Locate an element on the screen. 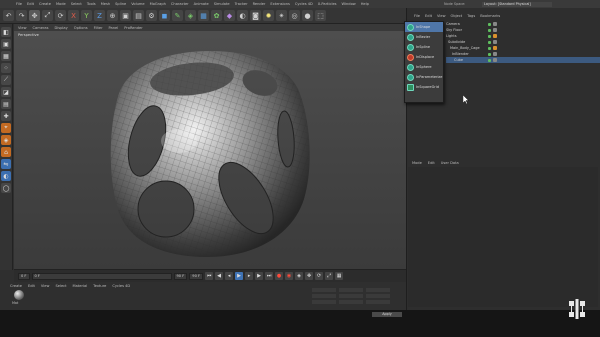 This screenshot has height=337, width=600. end-frame-field: 90 F is located at coordinates (180, 276).